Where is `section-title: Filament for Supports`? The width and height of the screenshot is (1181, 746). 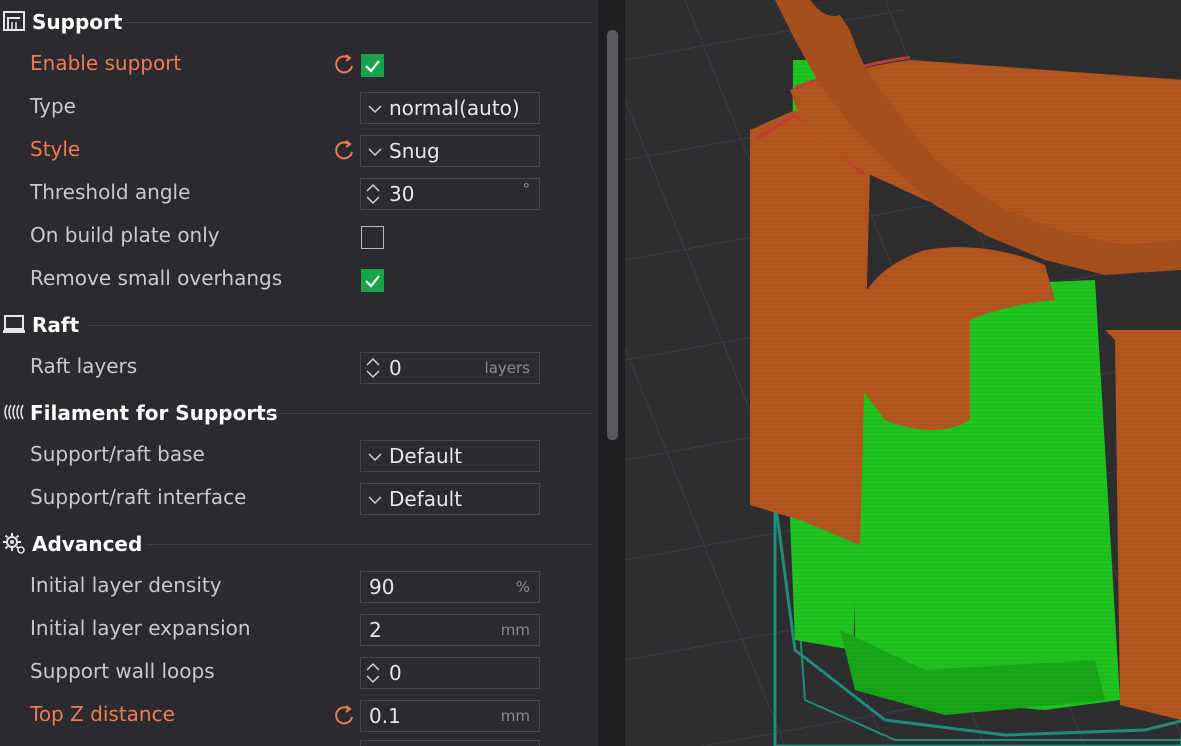 section-title: Filament for Supports is located at coordinates (154, 413).